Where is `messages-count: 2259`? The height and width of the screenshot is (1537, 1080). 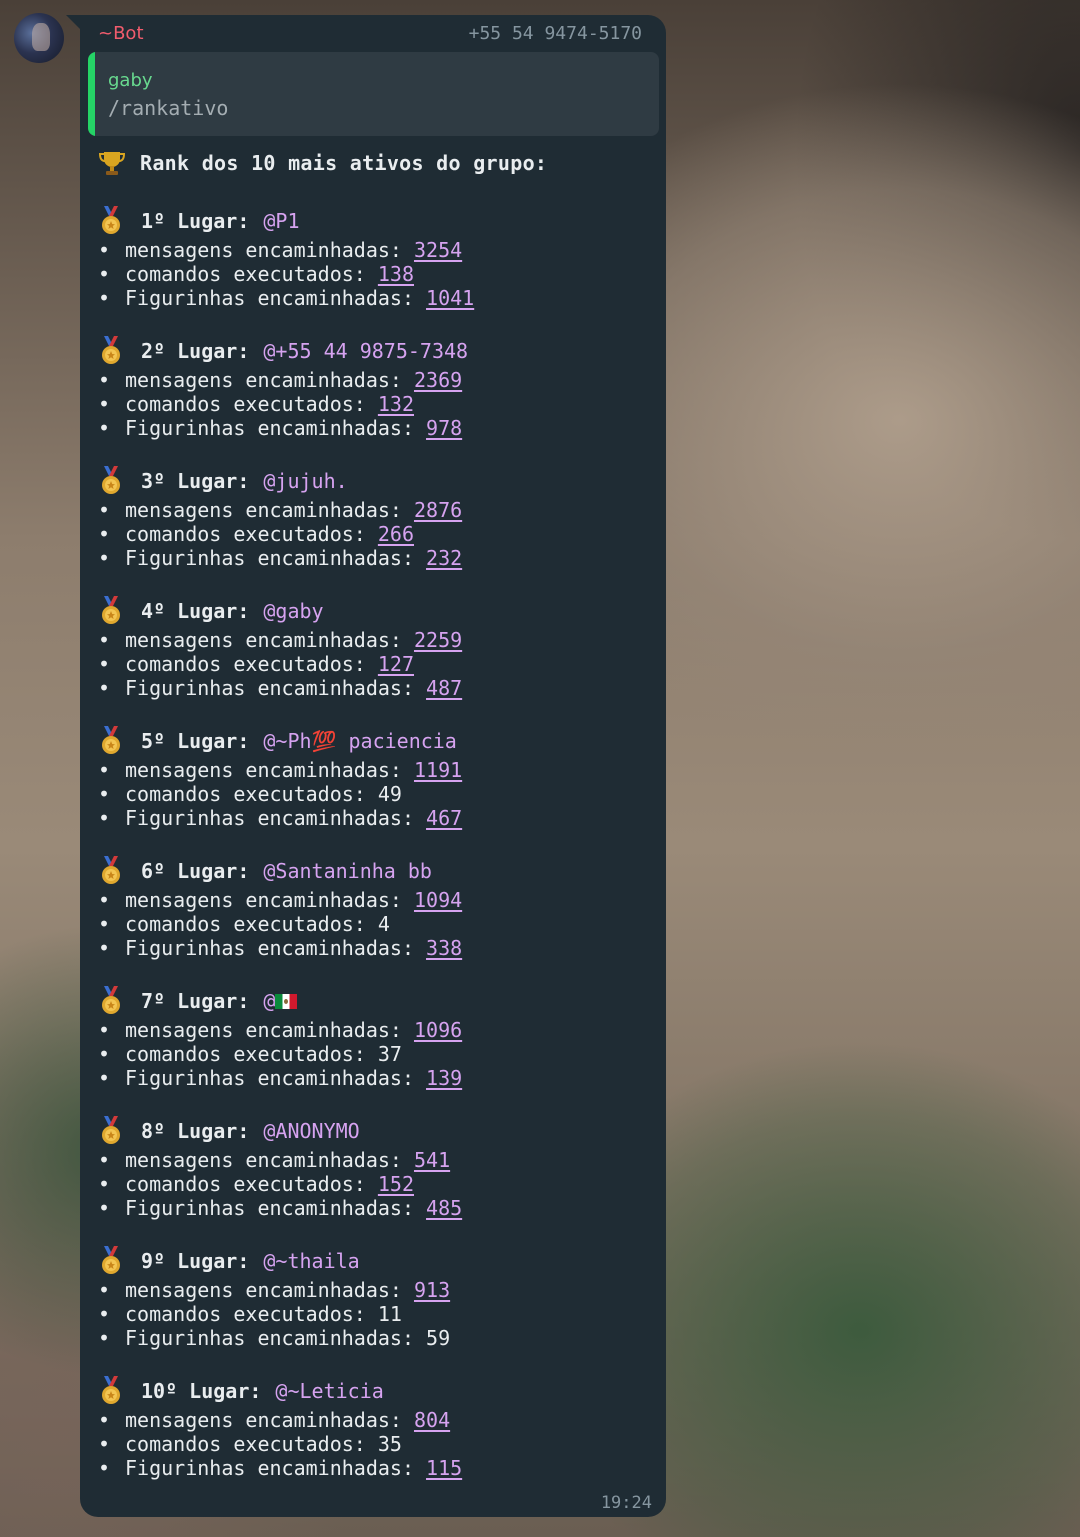 messages-count: 2259 is located at coordinates (438, 640).